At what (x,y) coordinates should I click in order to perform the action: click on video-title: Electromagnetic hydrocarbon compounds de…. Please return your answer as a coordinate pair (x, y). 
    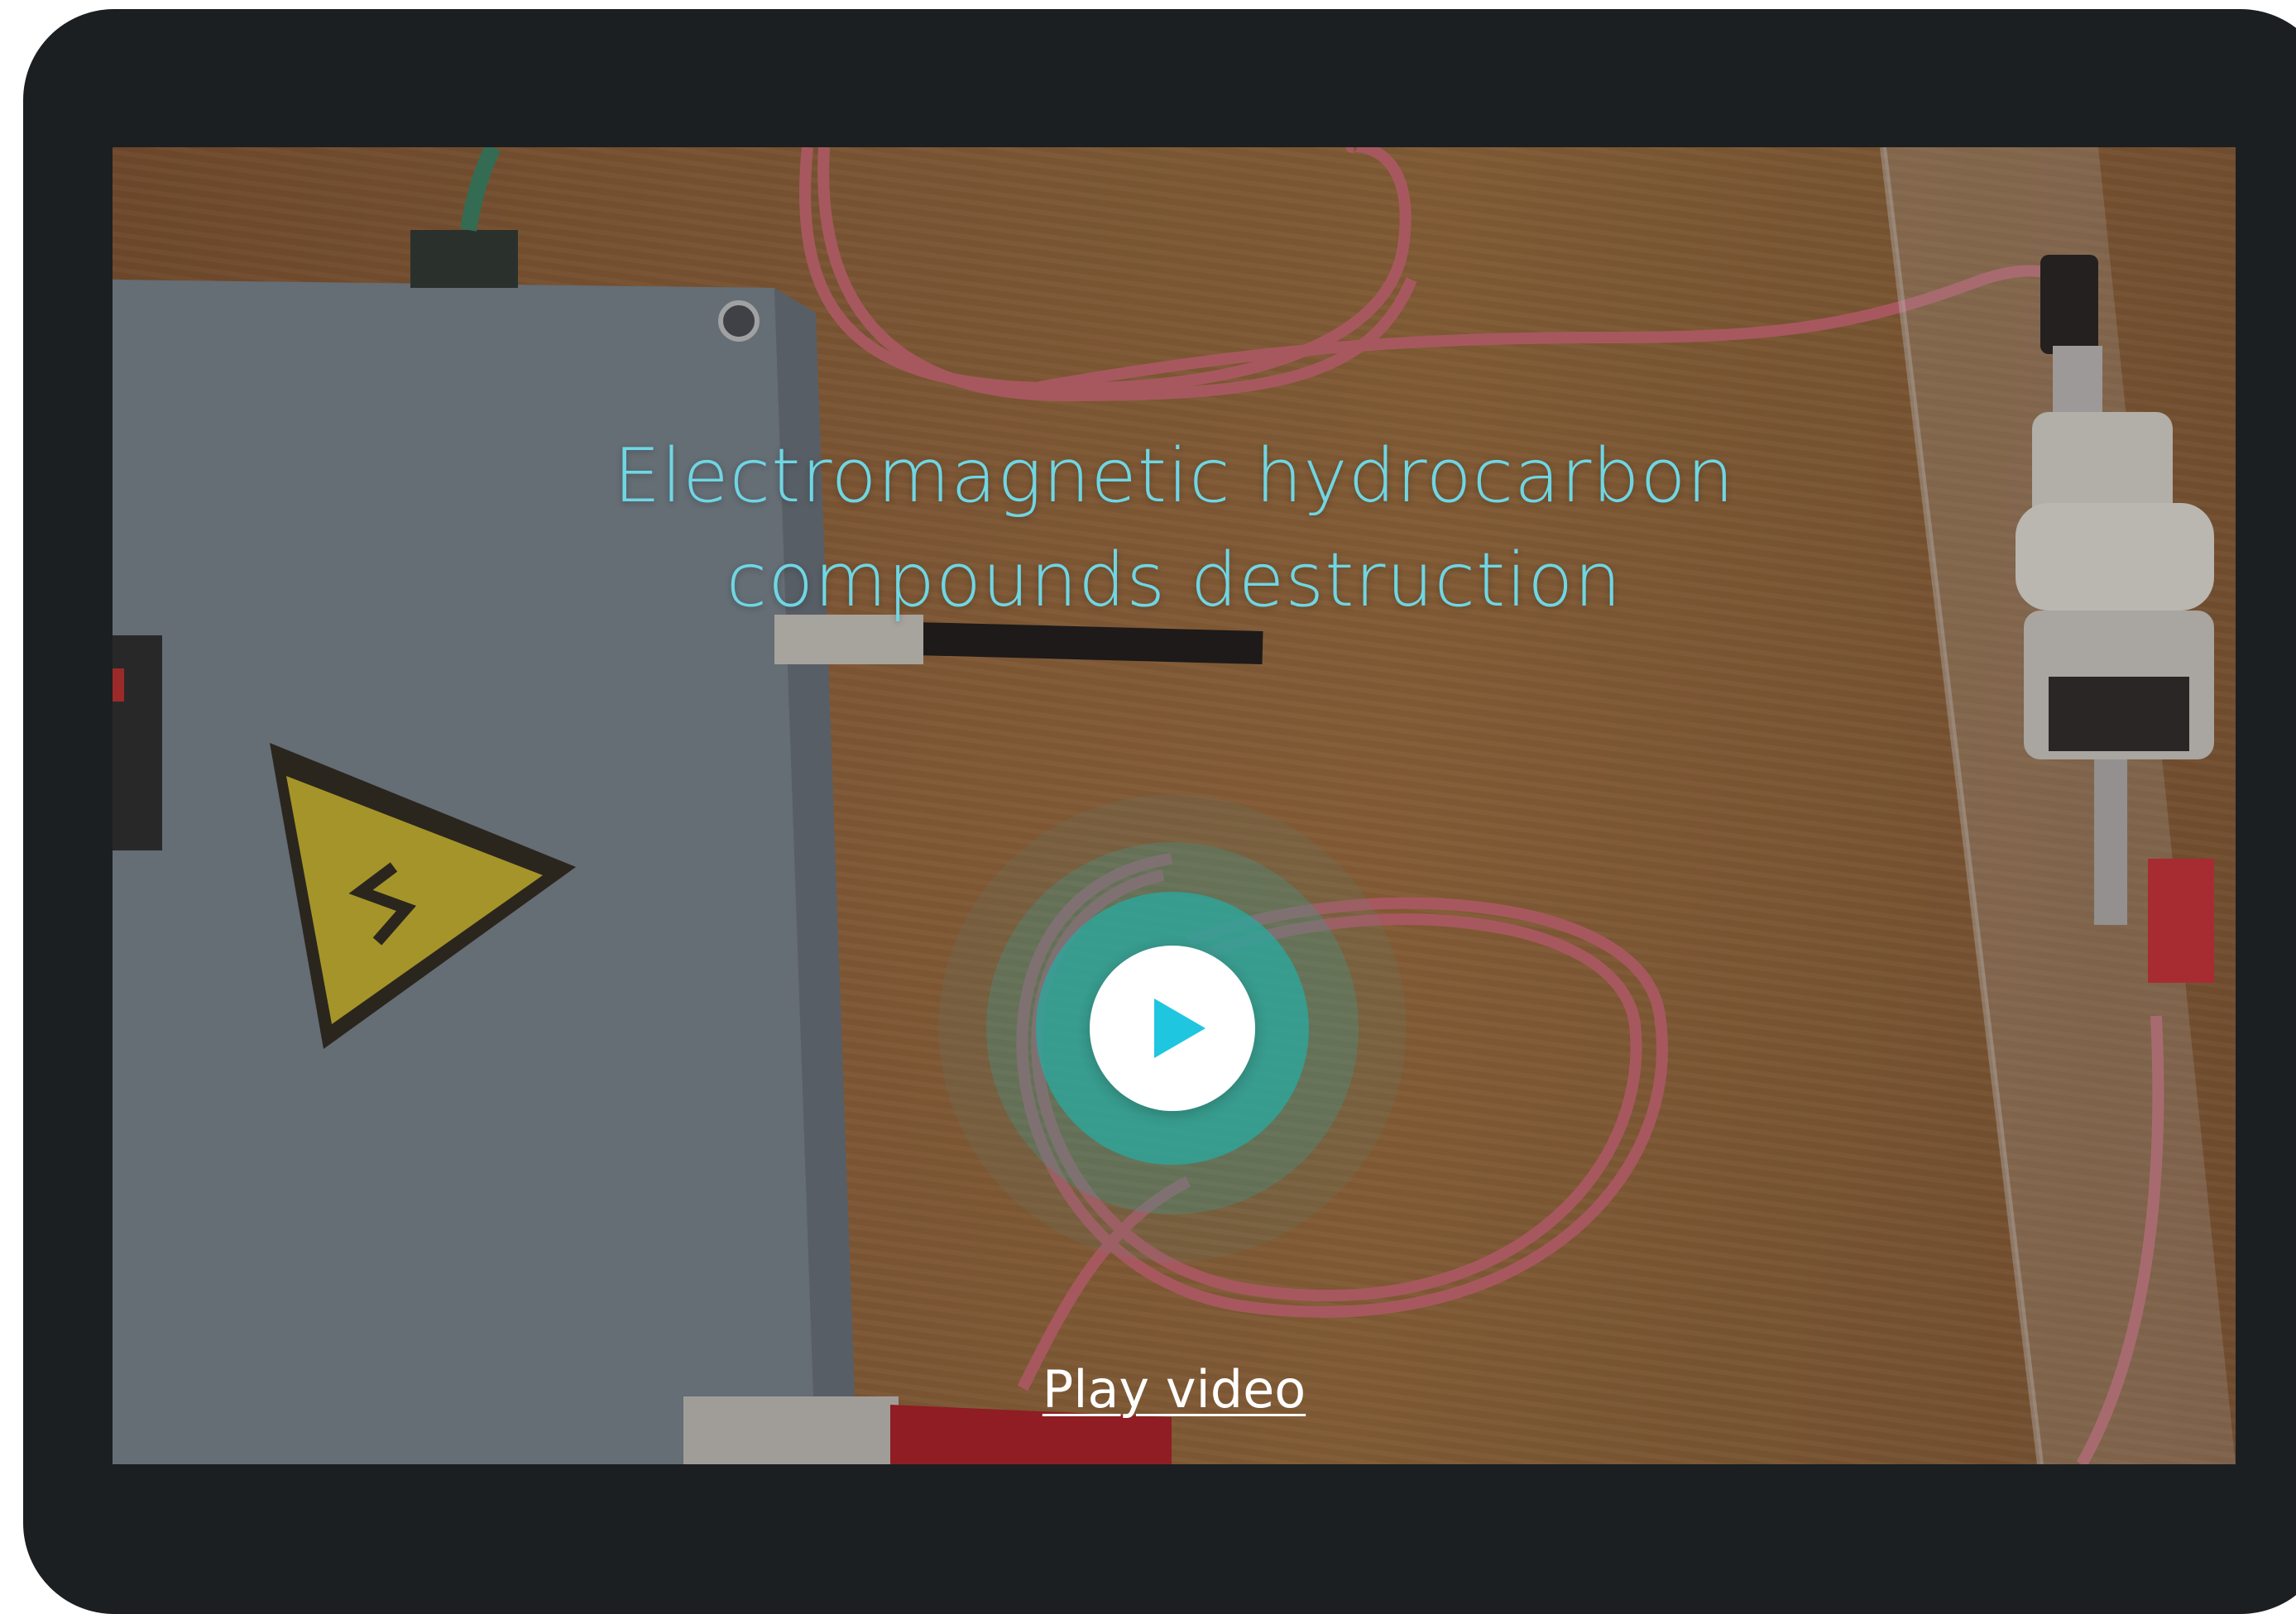
    Looking at the image, I should click on (1174, 528).